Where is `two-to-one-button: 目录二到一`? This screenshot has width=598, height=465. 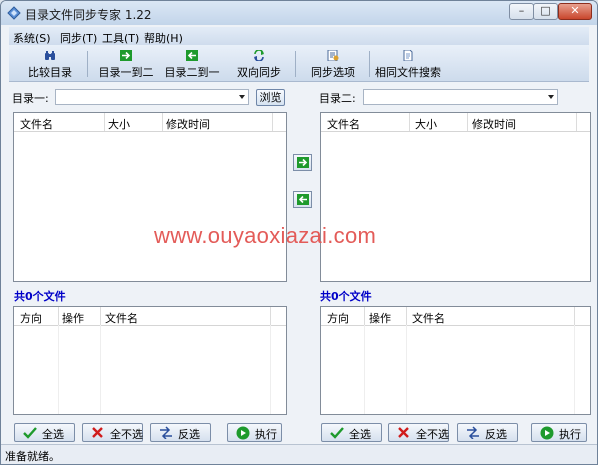
two-to-one-button: 目录二到一 is located at coordinates (192, 63).